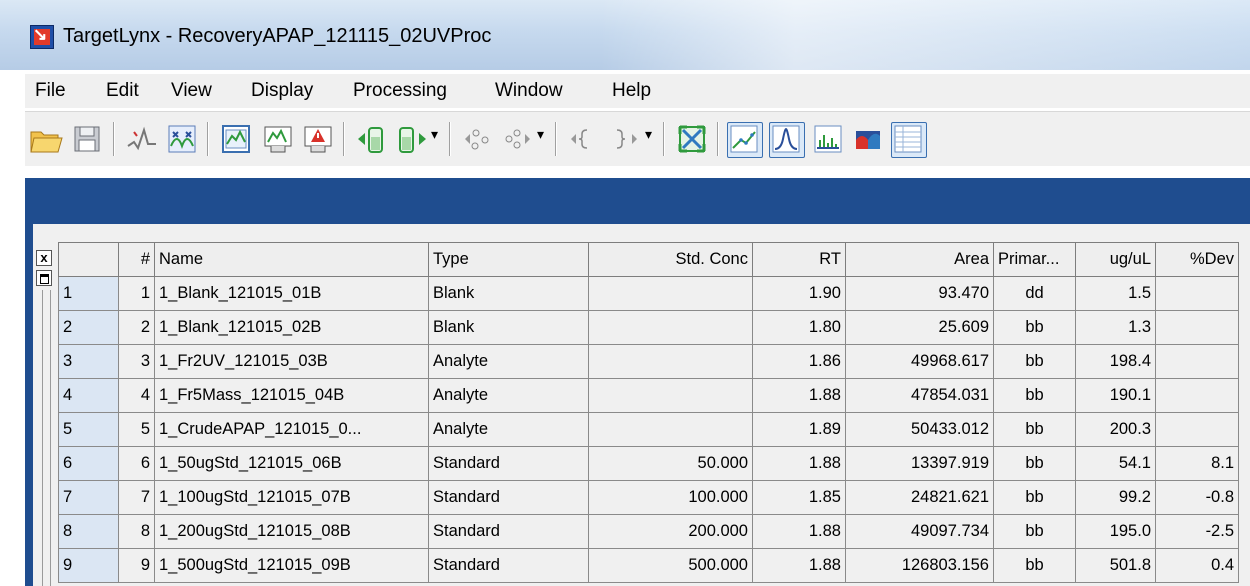  Describe the element at coordinates (868, 139) in the screenshot. I see `summary-view-icon` at that location.